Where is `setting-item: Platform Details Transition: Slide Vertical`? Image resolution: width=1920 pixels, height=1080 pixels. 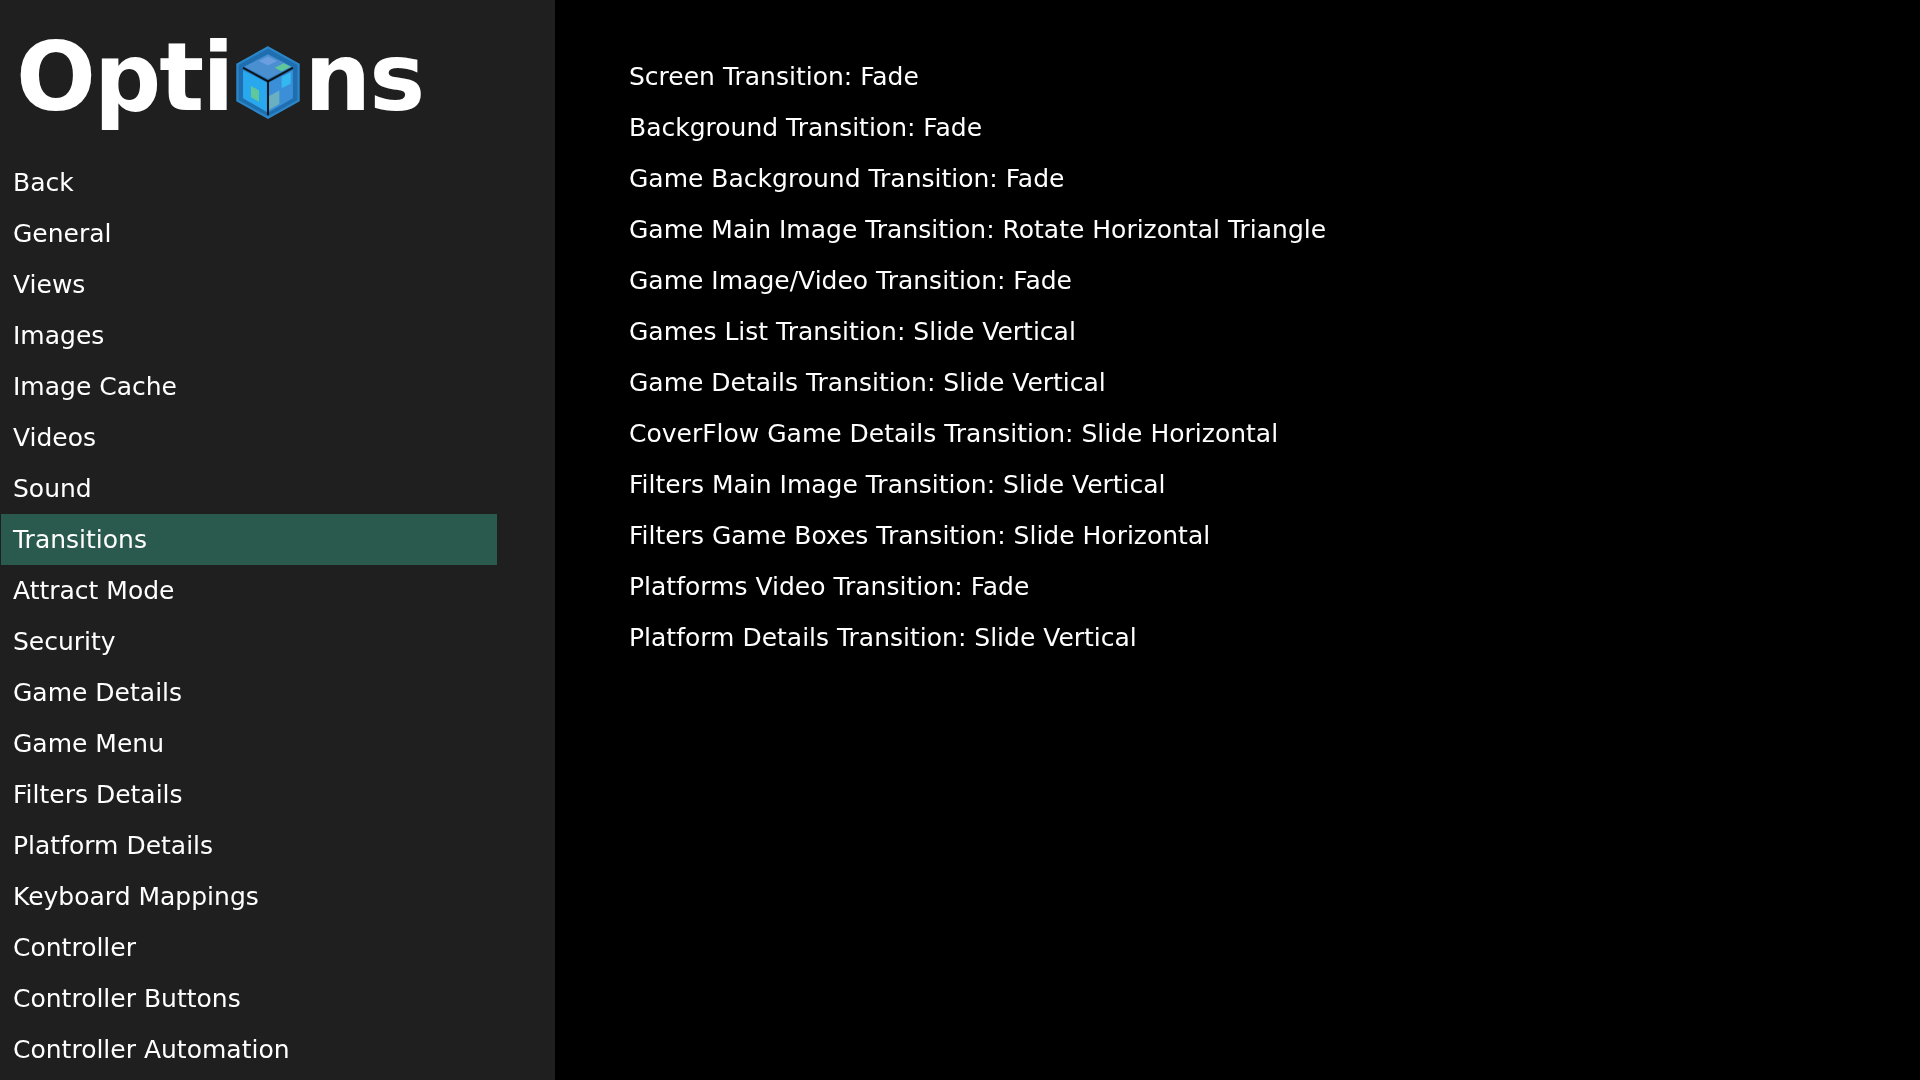 setting-item: Platform Details Transition: Slide Vertical is located at coordinates (883, 637).